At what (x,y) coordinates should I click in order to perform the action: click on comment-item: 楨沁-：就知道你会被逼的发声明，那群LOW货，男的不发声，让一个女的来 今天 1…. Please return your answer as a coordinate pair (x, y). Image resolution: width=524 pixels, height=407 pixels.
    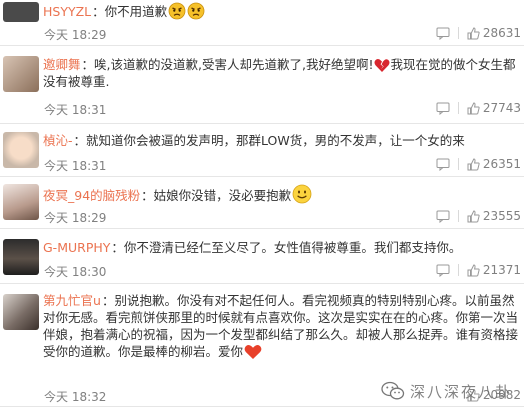
    Looking at the image, I should click on (262, 150).